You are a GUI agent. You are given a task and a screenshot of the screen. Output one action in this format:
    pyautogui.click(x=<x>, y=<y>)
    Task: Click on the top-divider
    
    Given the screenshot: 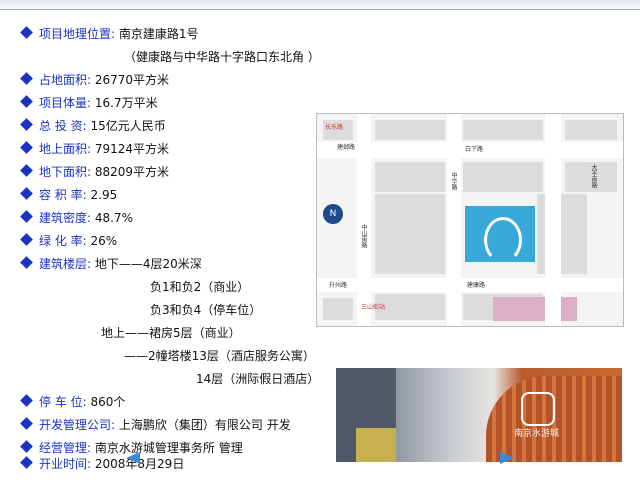 What is the action you would take?
    pyautogui.click(x=320, y=9)
    